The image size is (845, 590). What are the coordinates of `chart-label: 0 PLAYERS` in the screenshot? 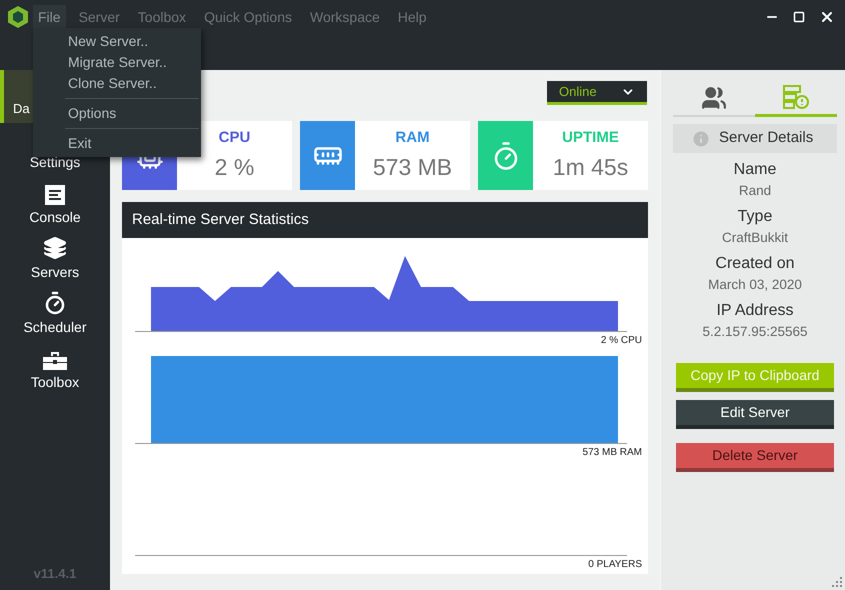 It's located at (615, 565).